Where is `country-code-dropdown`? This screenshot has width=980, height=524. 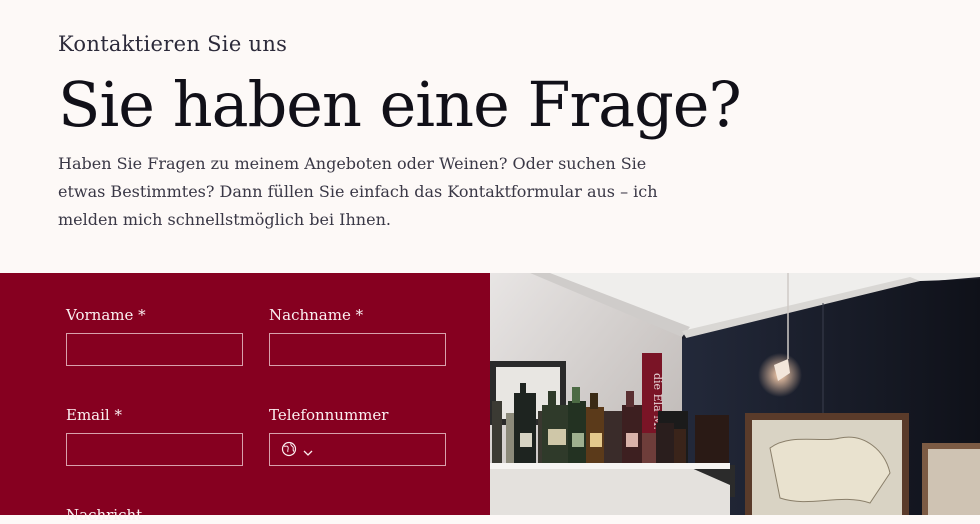
country-code-dropdown is located at coordinates (297, 451).